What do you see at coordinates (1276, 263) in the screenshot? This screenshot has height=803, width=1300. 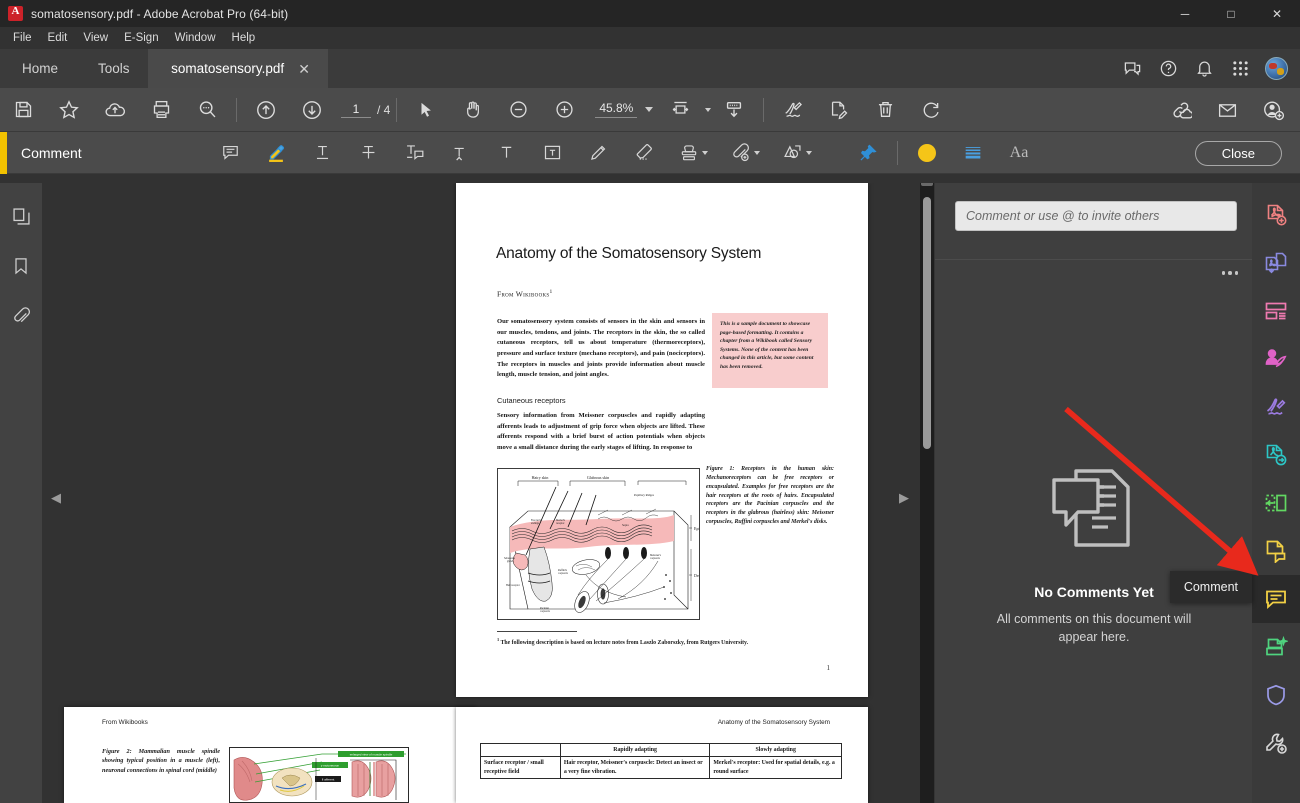 I see `combine-files-icon` at bounding box center [1276, 263].